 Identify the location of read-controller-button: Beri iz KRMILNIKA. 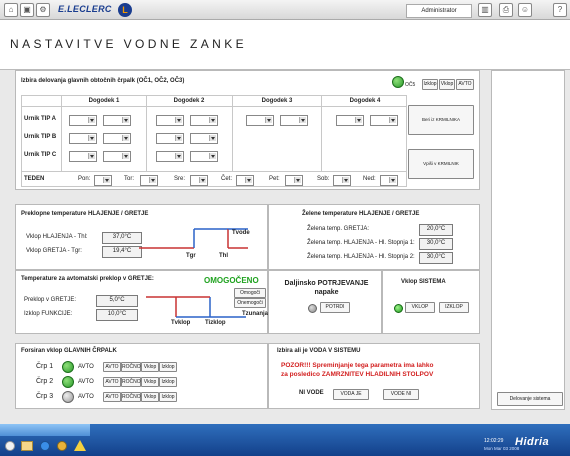
(441, 120).